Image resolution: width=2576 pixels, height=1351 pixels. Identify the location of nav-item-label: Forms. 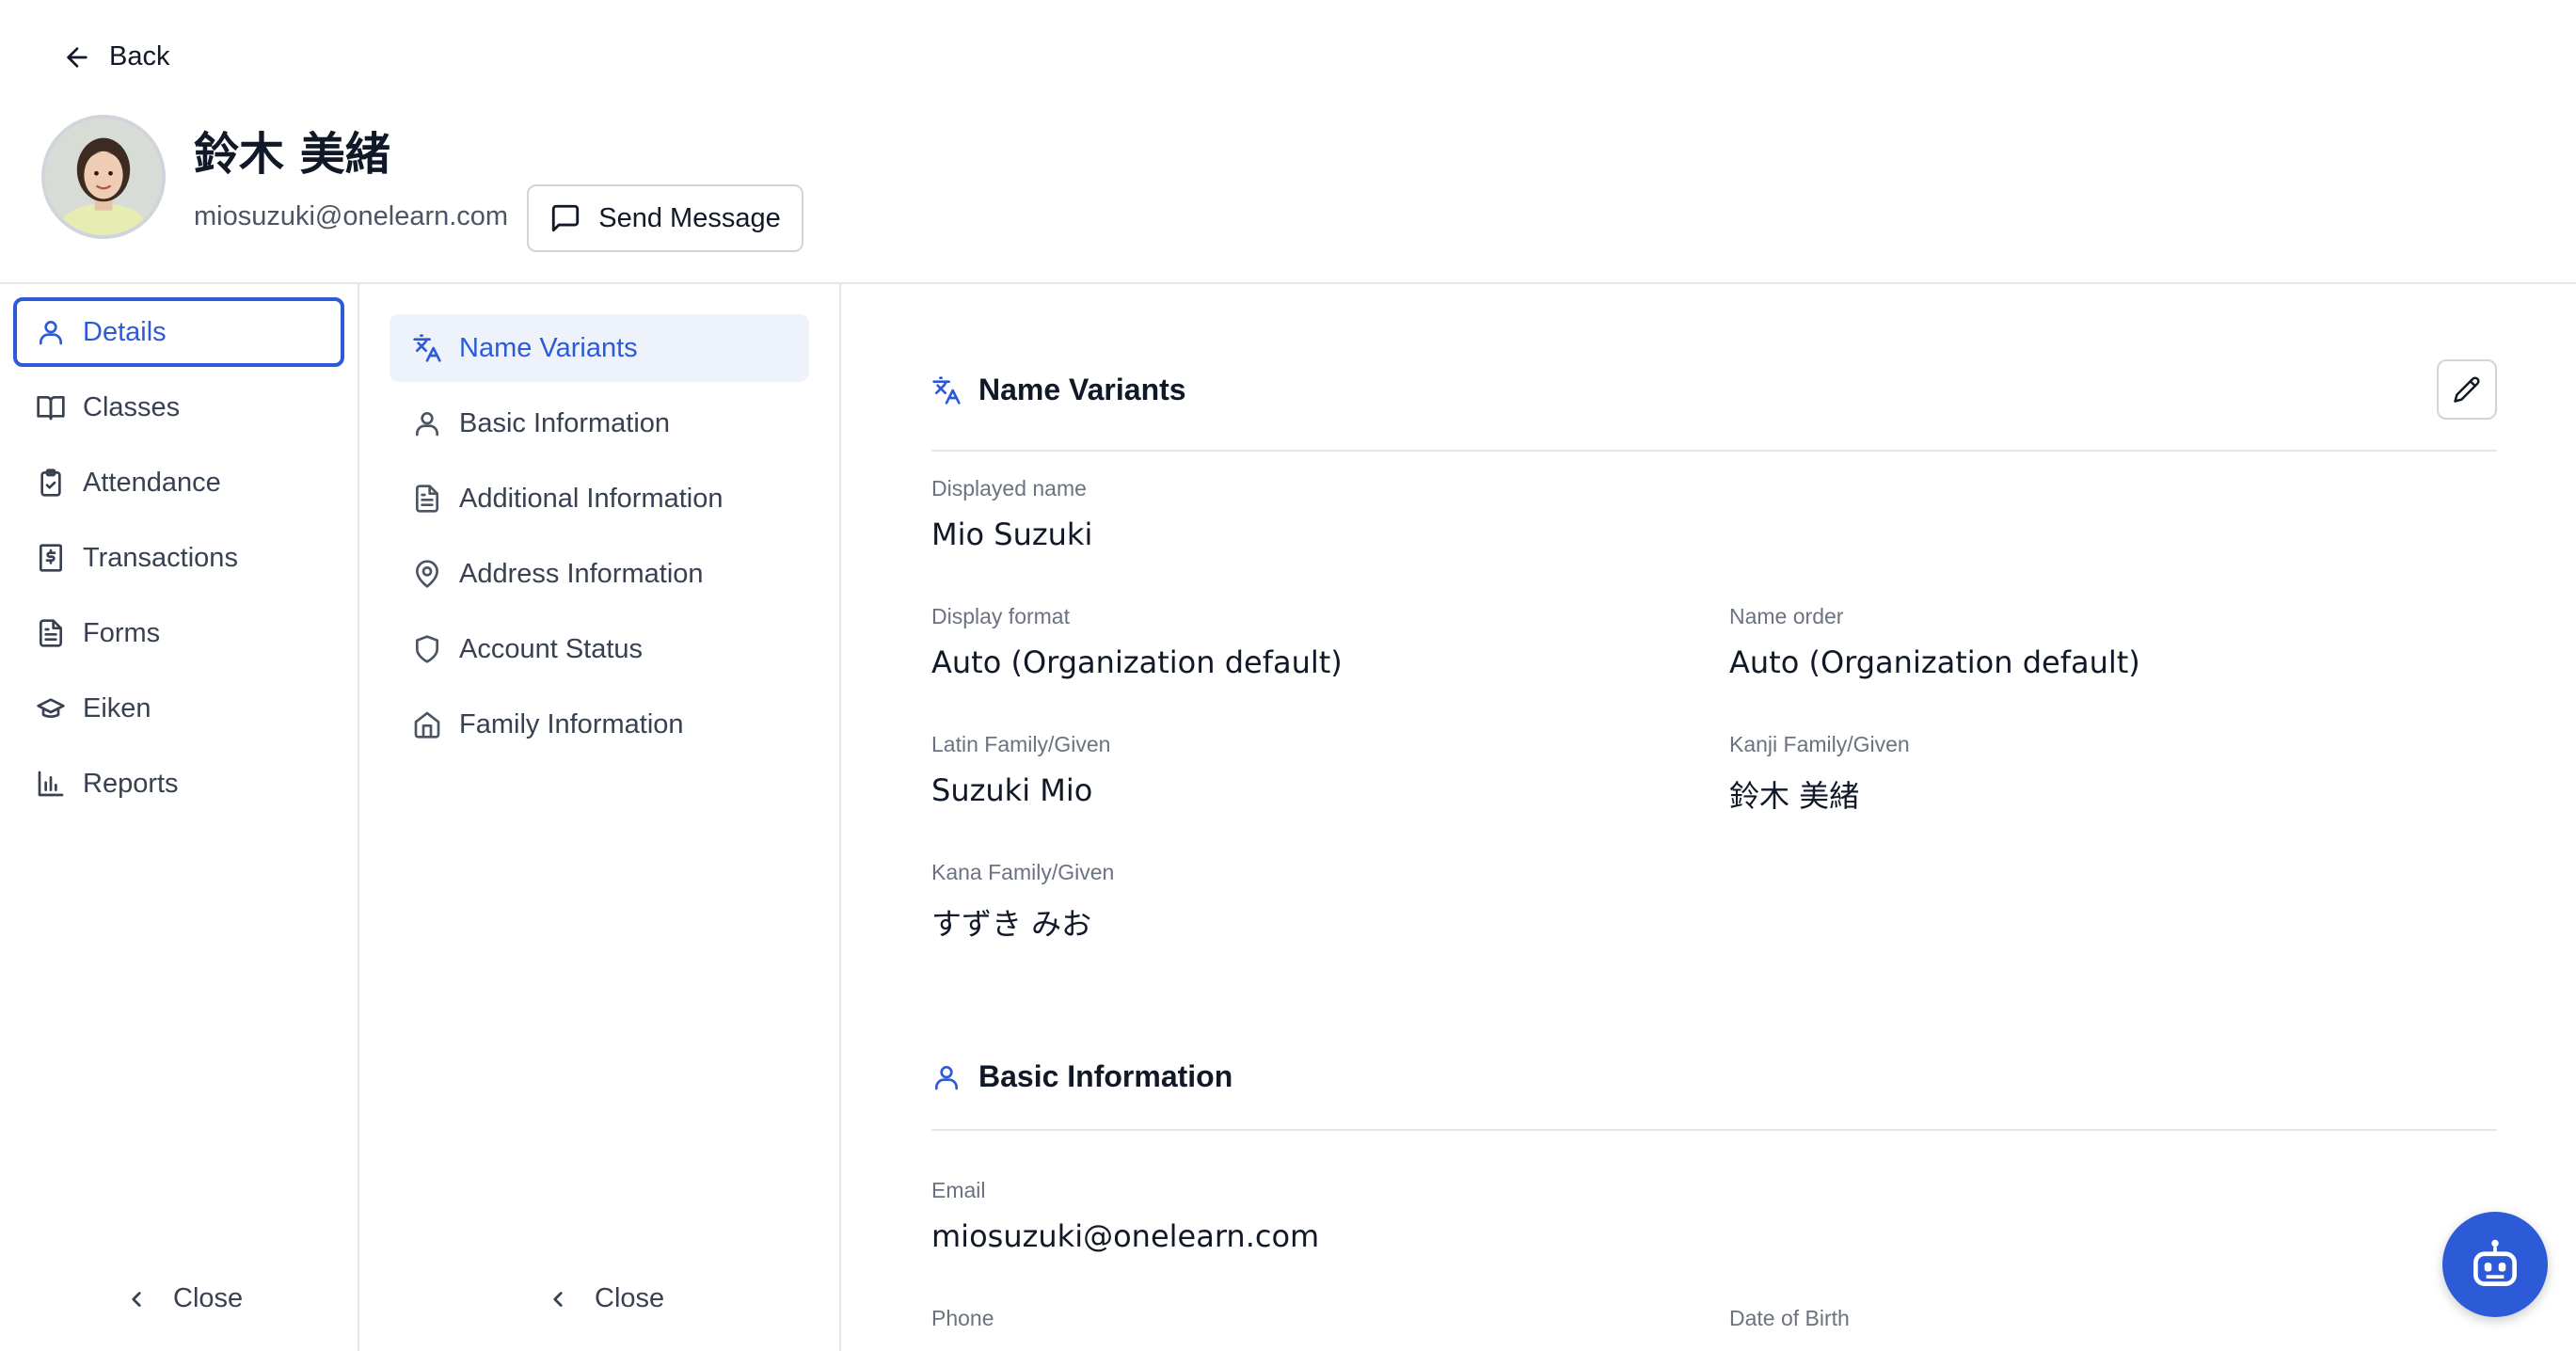
(122, 632).